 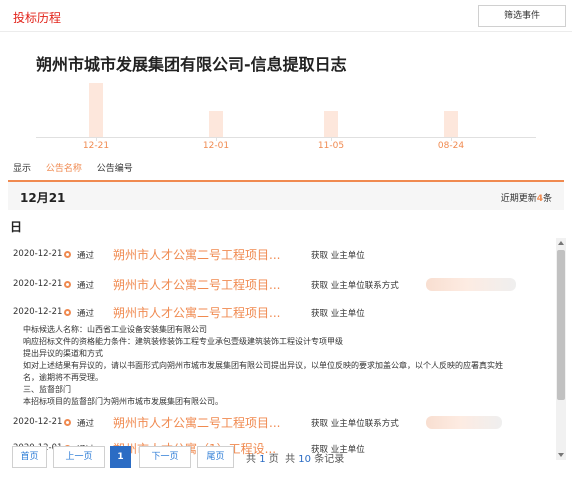 What do you see at coordinates (64, 167) in the screenshot?
I see `tab-notice-name: 公告名称` at bounding box center [64, 167].